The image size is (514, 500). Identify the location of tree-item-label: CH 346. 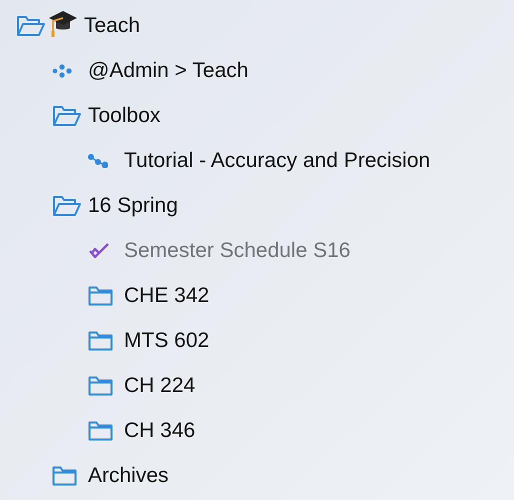
(160, 430).